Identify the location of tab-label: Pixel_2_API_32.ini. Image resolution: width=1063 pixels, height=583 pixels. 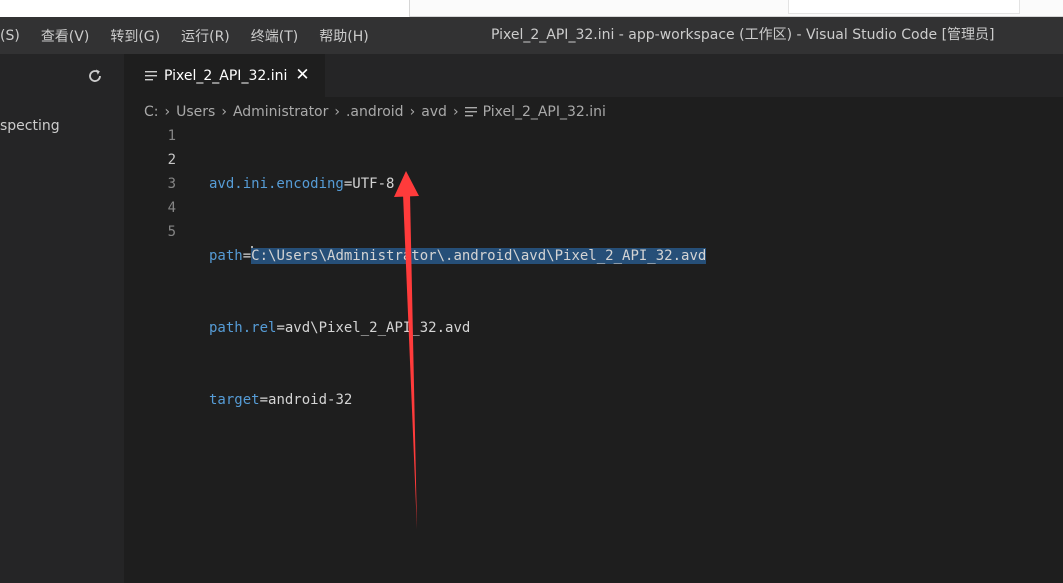
(226, 75).